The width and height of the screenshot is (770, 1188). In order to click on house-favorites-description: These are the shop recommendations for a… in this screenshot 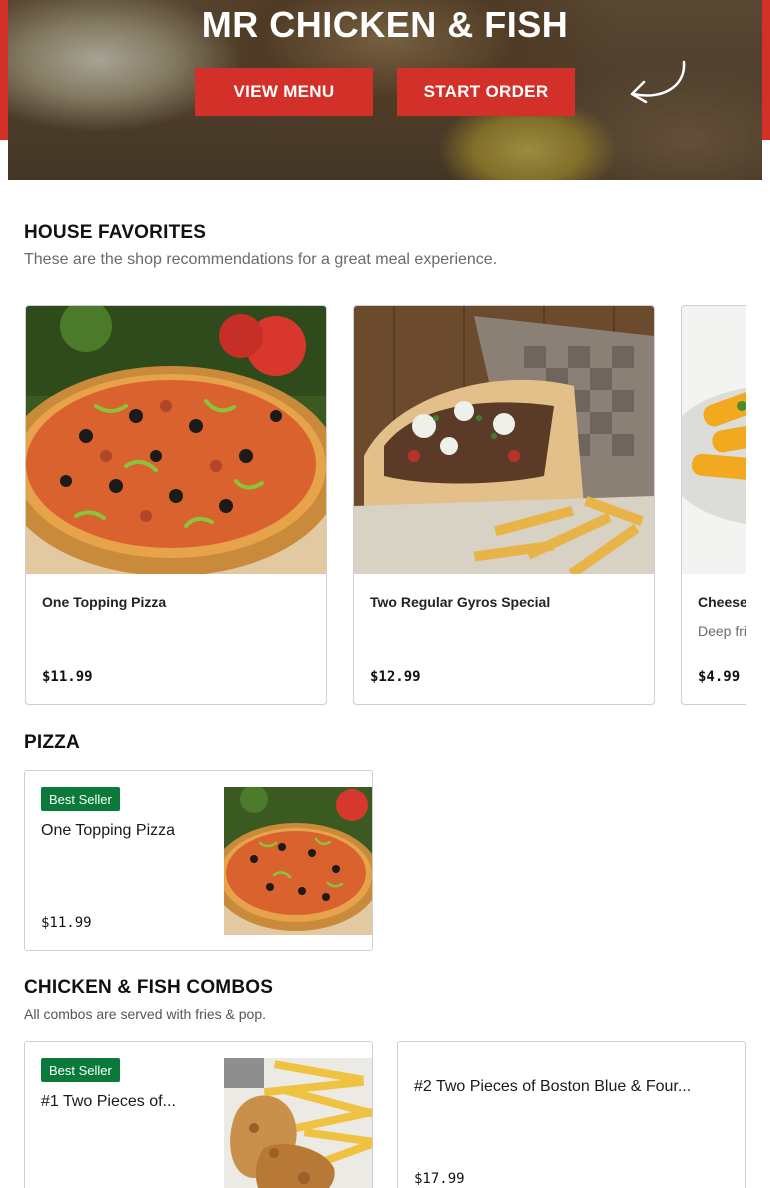, I will do `click(261, 259)`.